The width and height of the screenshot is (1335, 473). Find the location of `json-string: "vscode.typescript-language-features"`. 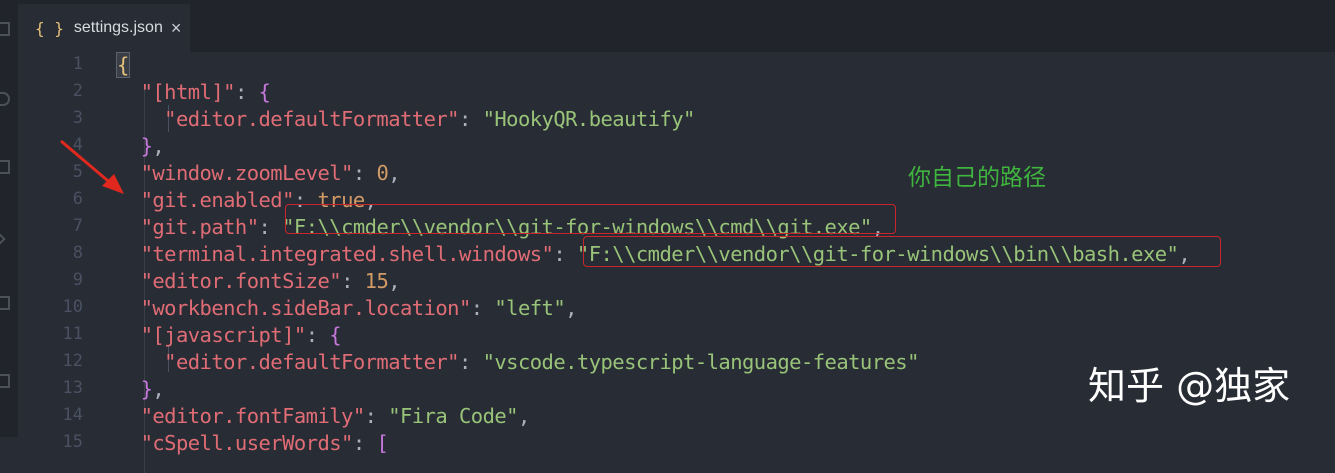

json-string: "vscode.typescript-language-features" is located at coordinates (701, 362).